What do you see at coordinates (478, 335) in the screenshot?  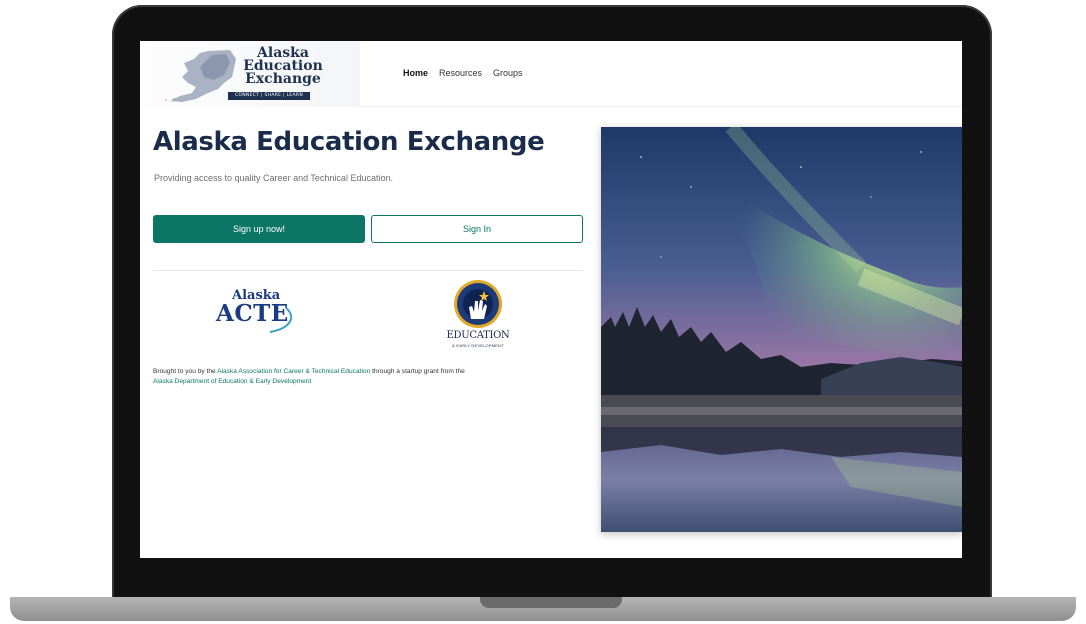 I see `education-logo-word: EDUCATION` at bounding box center [478, 335].